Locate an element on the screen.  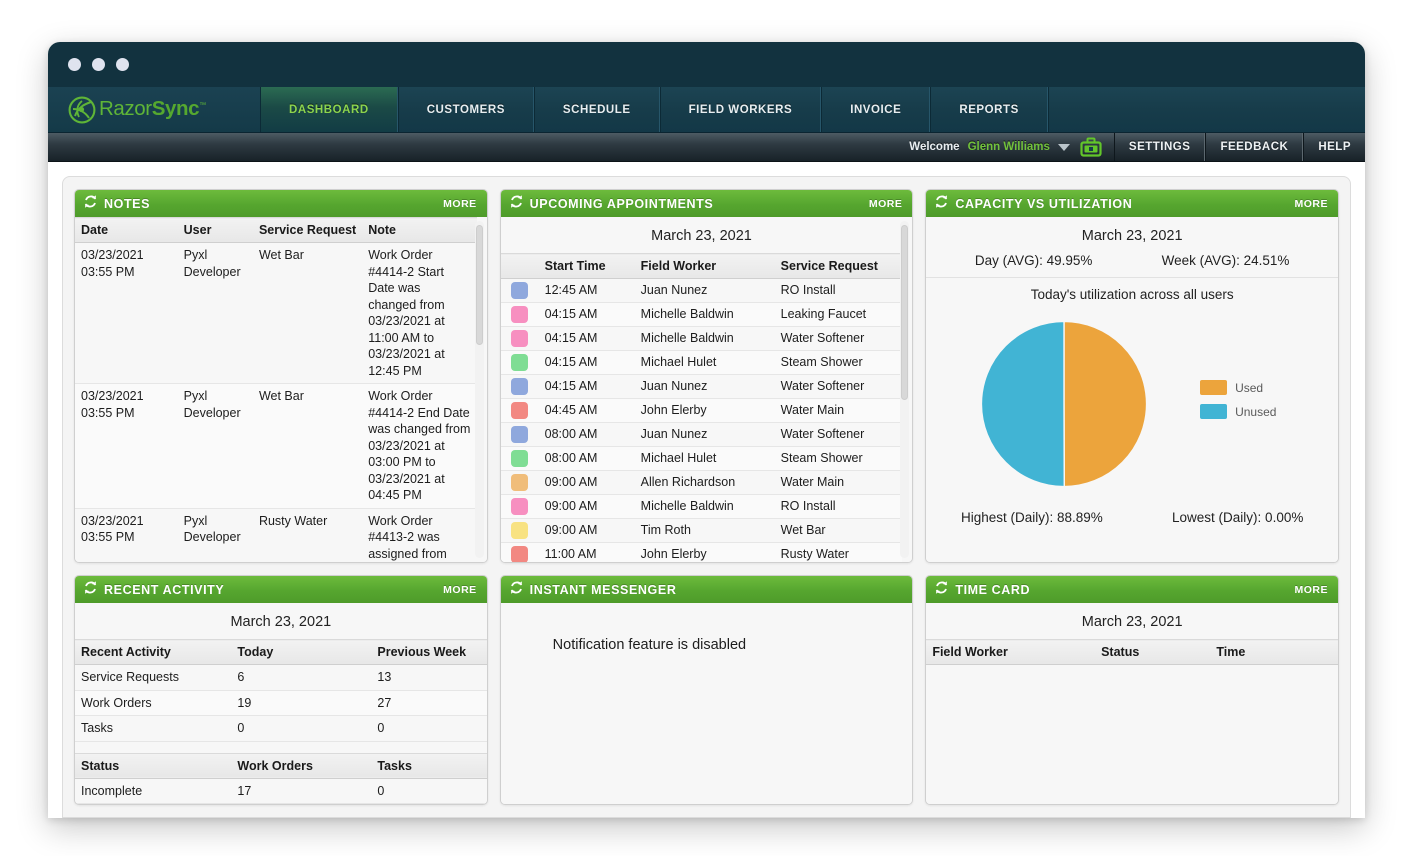
ra-col-today: Today is located at coordinates (301, 652).